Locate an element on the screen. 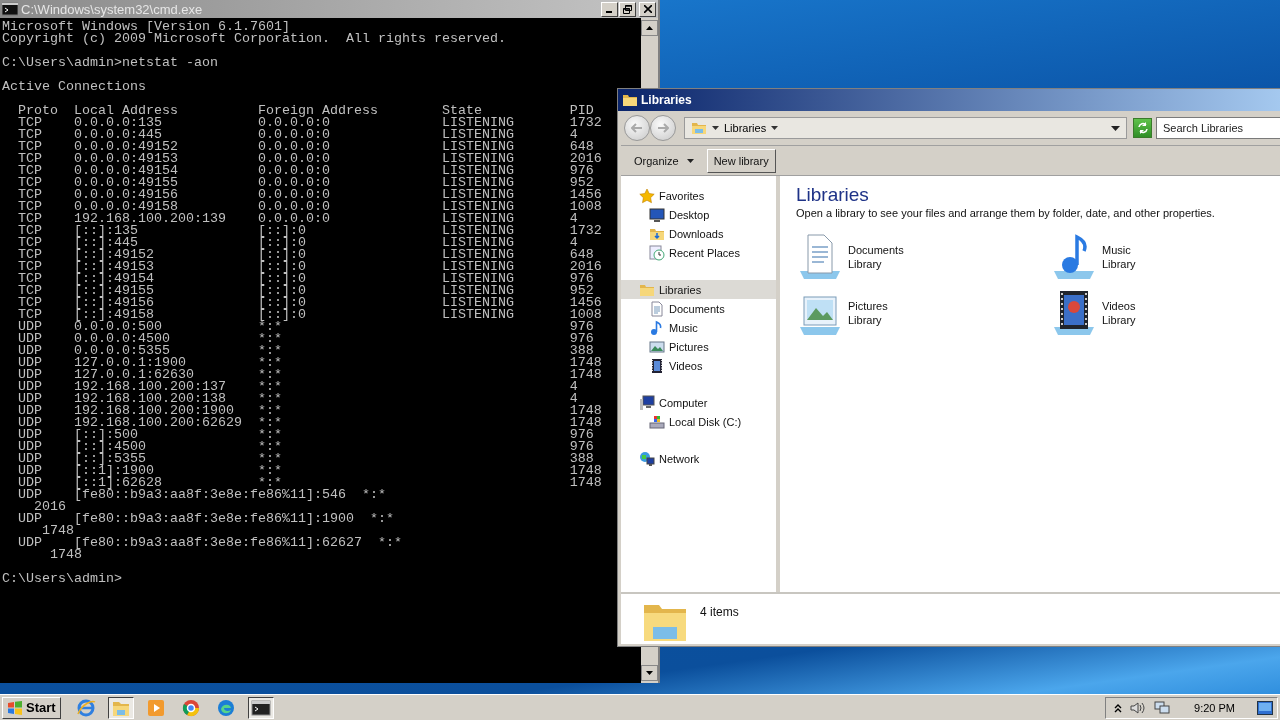 Image resolution: width=1280 pixels, height=720 pixels. console-line: TCP [::]:49155 [::]:0 LISTENING 952 is located at coordinates (305, 291).